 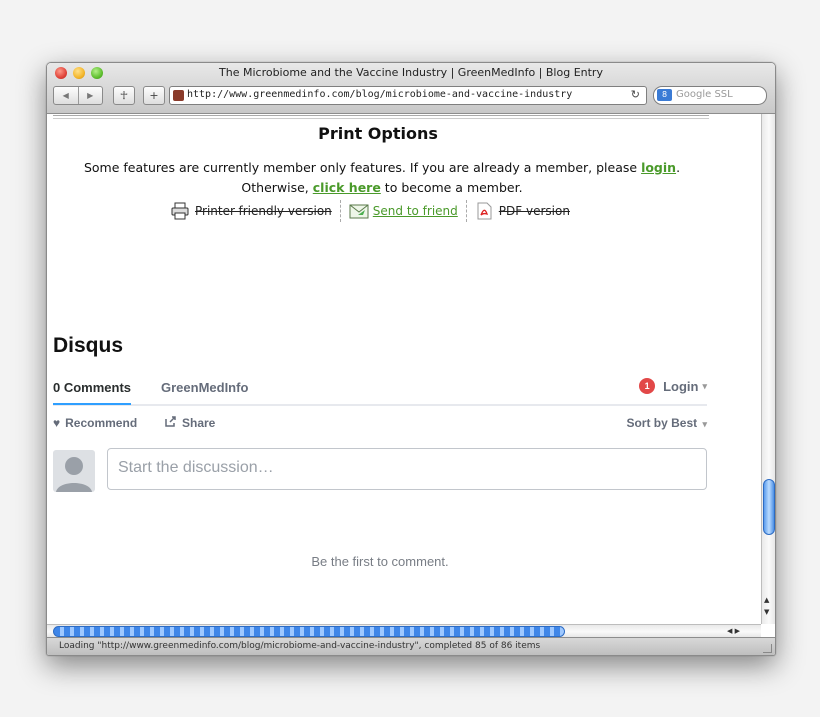 What do you see at coordinates (180, 211) in the screenshot?
I see `printer-icon` at bounding box center [180, 211].